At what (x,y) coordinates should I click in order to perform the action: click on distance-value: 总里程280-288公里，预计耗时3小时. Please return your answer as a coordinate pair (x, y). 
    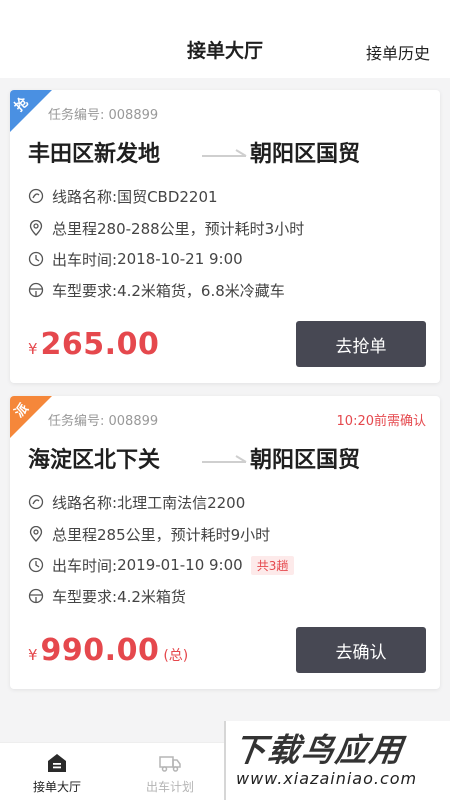
    Looking at the image, I should click on (178, 228).